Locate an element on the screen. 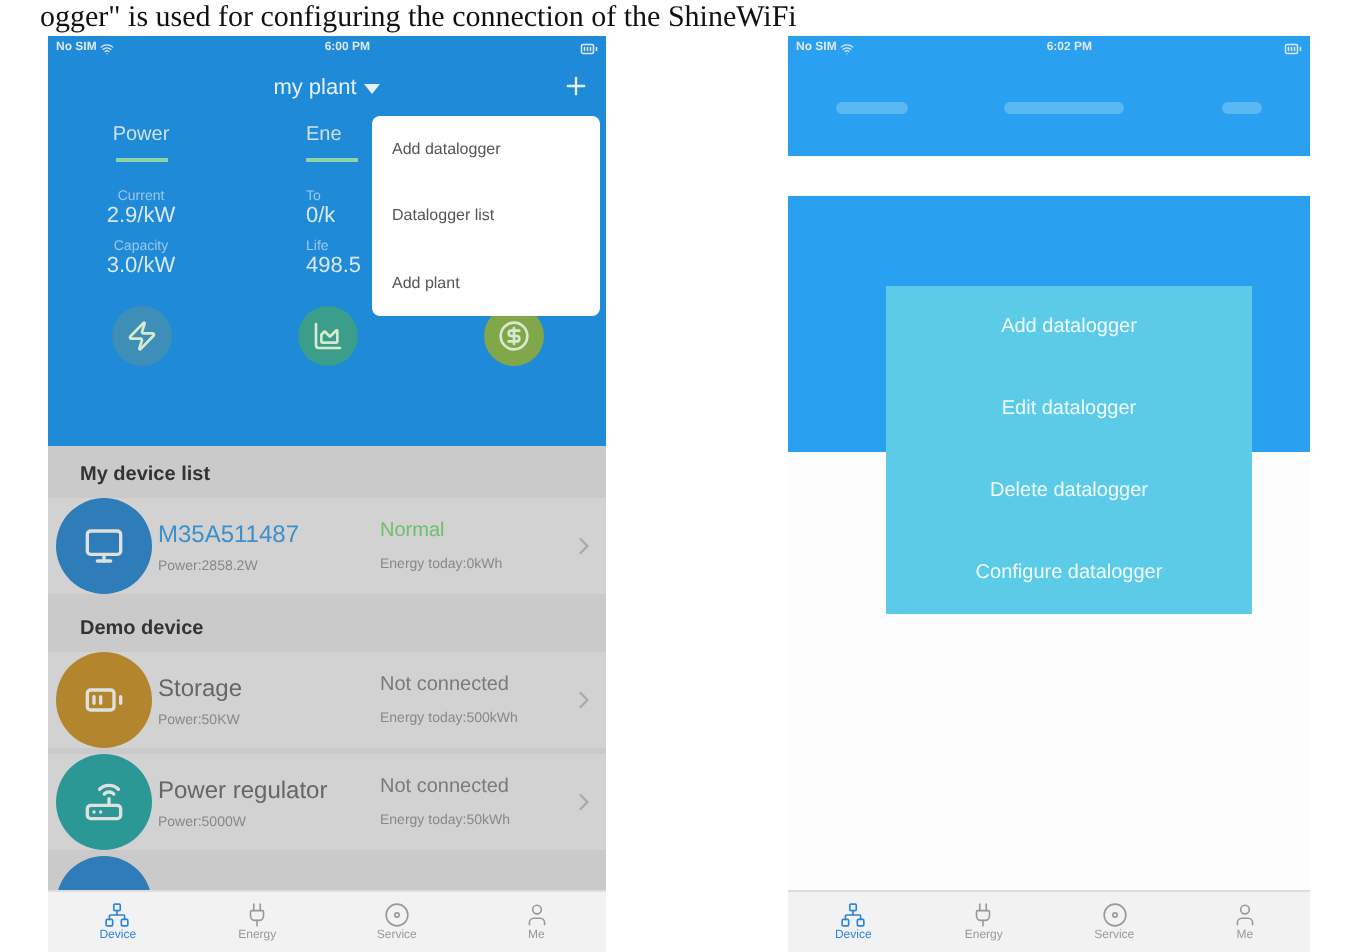  device-name: M35A511487 is located at coordinates (229, 533).